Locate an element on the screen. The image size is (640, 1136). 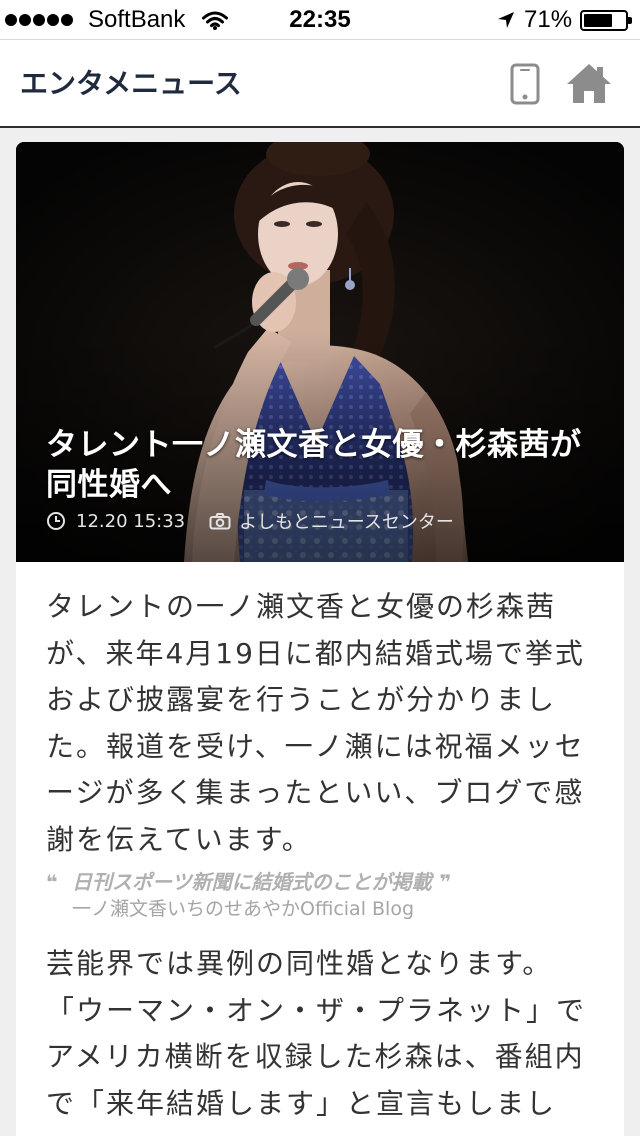
page-title: エンタメニュース is located at coordinates (131, 83).